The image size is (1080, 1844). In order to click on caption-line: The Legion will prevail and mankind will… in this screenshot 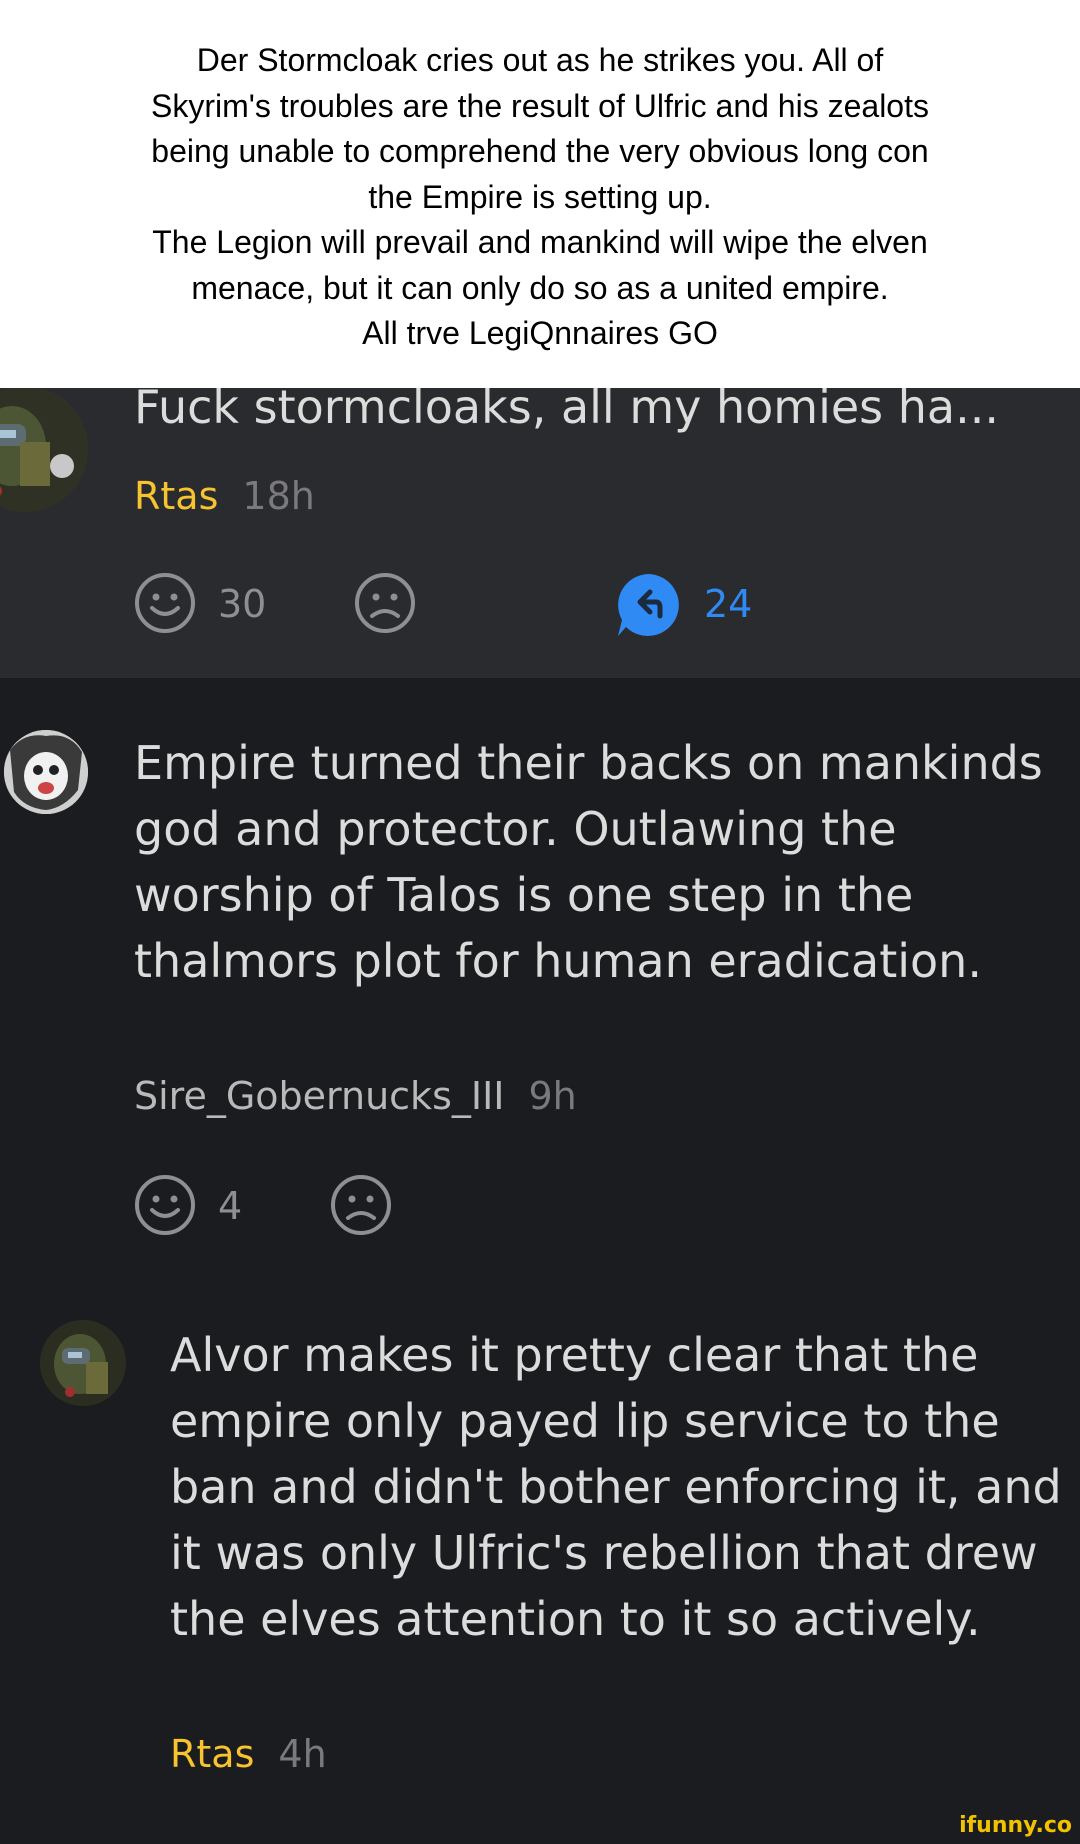, I will do `click(540, 242)`.